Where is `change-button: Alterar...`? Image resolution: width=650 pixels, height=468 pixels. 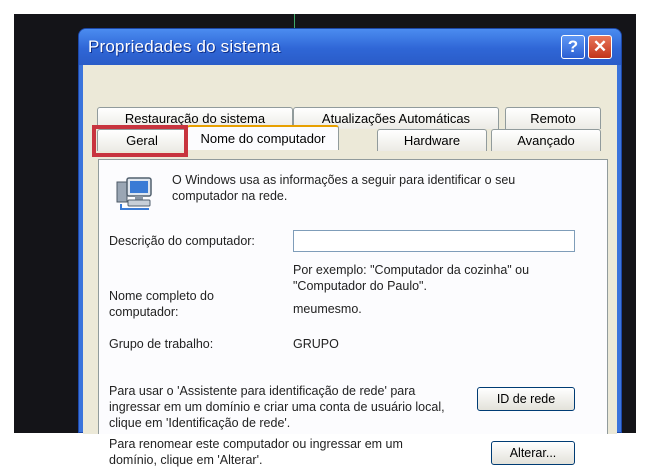
change-button: Alterar... is located at coordinates (533, 453).